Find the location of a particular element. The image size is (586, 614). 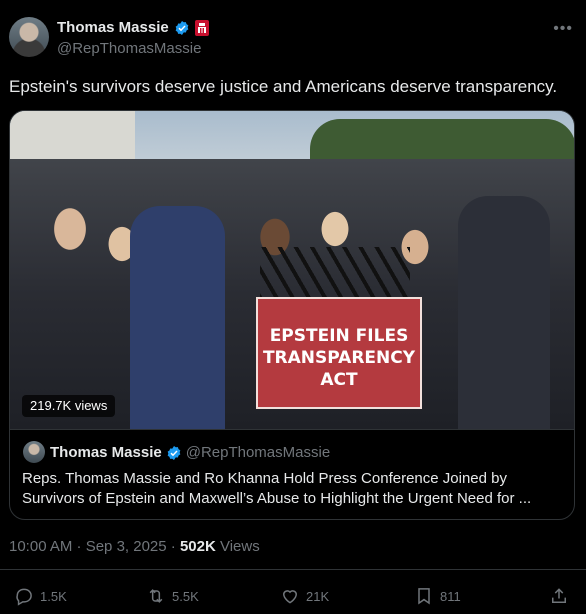

tweet-timestamp: 10:00 AM · Sep 3, 2025 · is located at coordinates (94, 546).